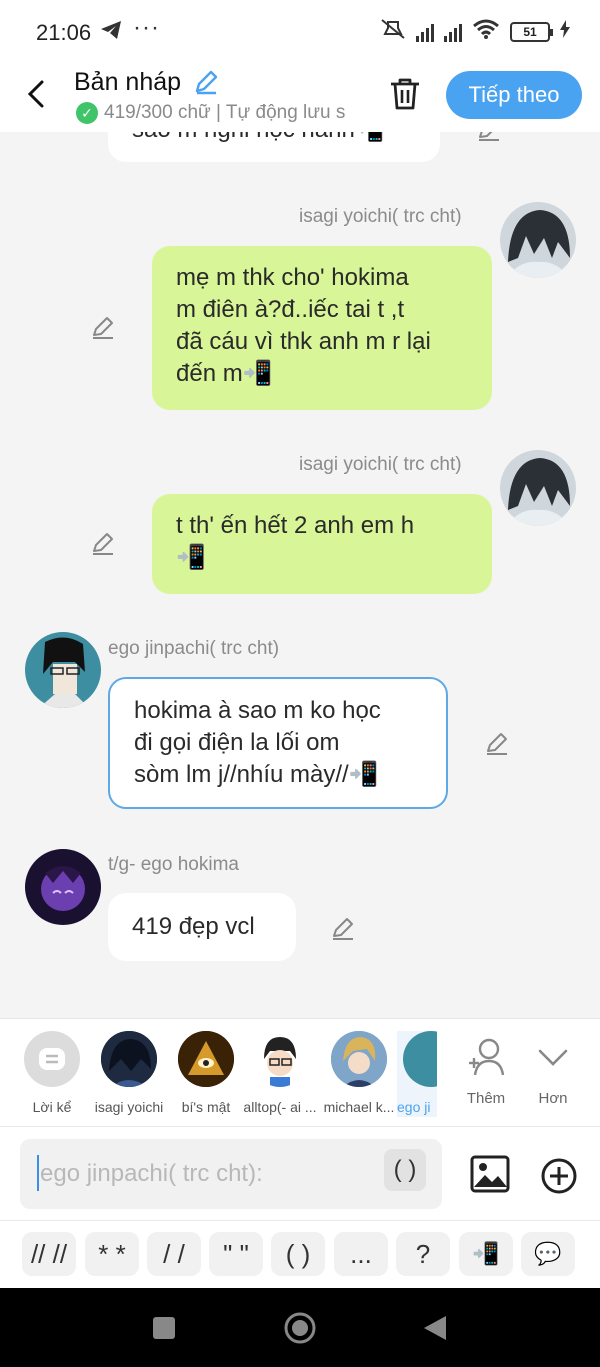 This screenshot has width=600, height=1367. What do you see at coordinates (548, 1254) in the screenshot?
I see `chip-speech: 💬` at bounding box center [548, 1254].